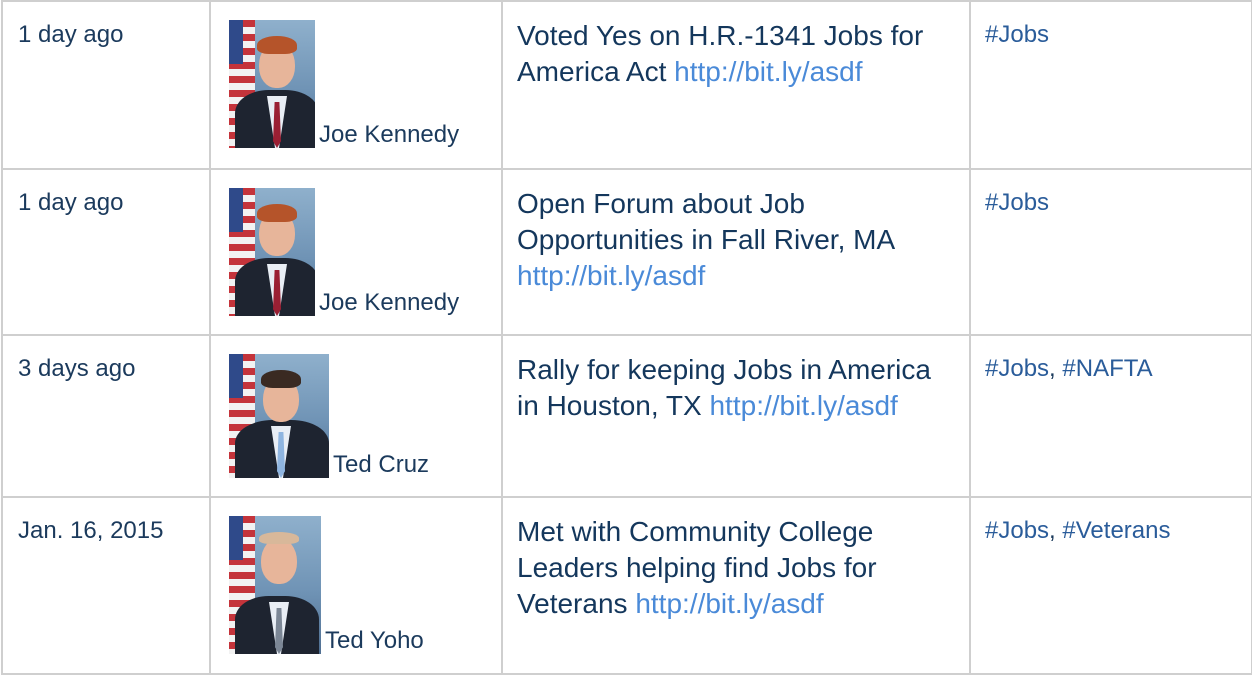 This screenshot has width=1252, height=684. I want to click on person-cell: Ted Yoho, so click(356, 585).